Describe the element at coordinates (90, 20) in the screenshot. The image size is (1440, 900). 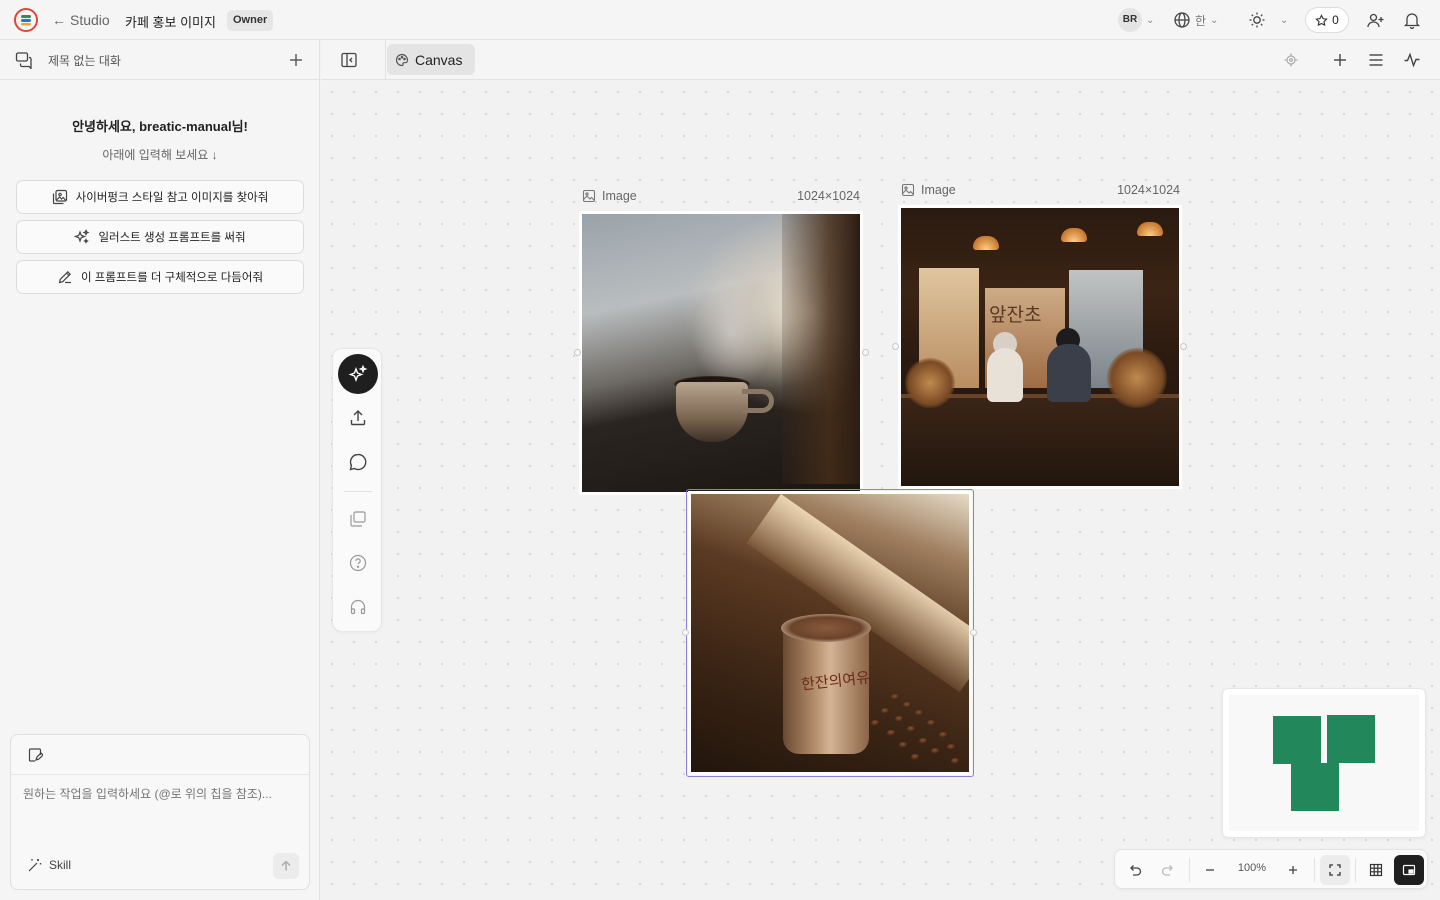
I see `back-label: Studio` at that location.